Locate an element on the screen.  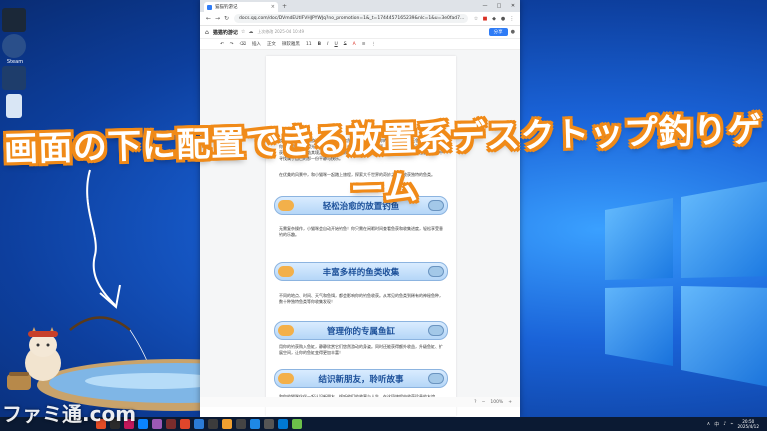
browser-tab: 猫猫钓游记 × is located at coordinates (241, 7).